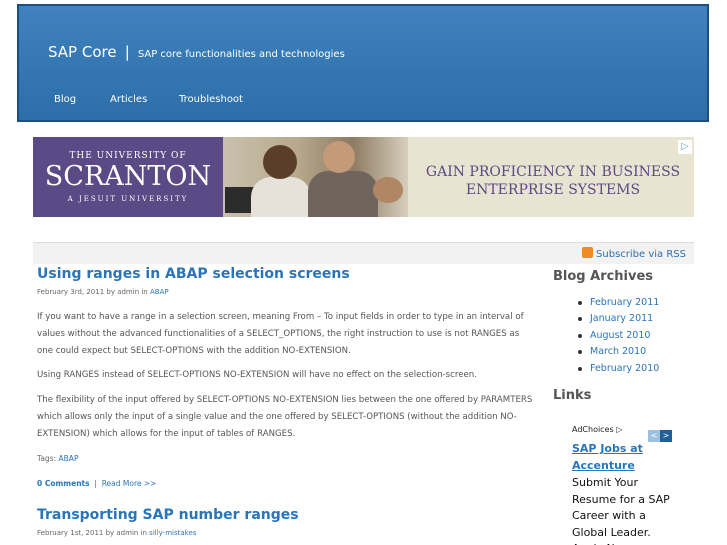  Describe the element at coordinates (588, 252) in the screenshot. I see `rss-icon` at that location.